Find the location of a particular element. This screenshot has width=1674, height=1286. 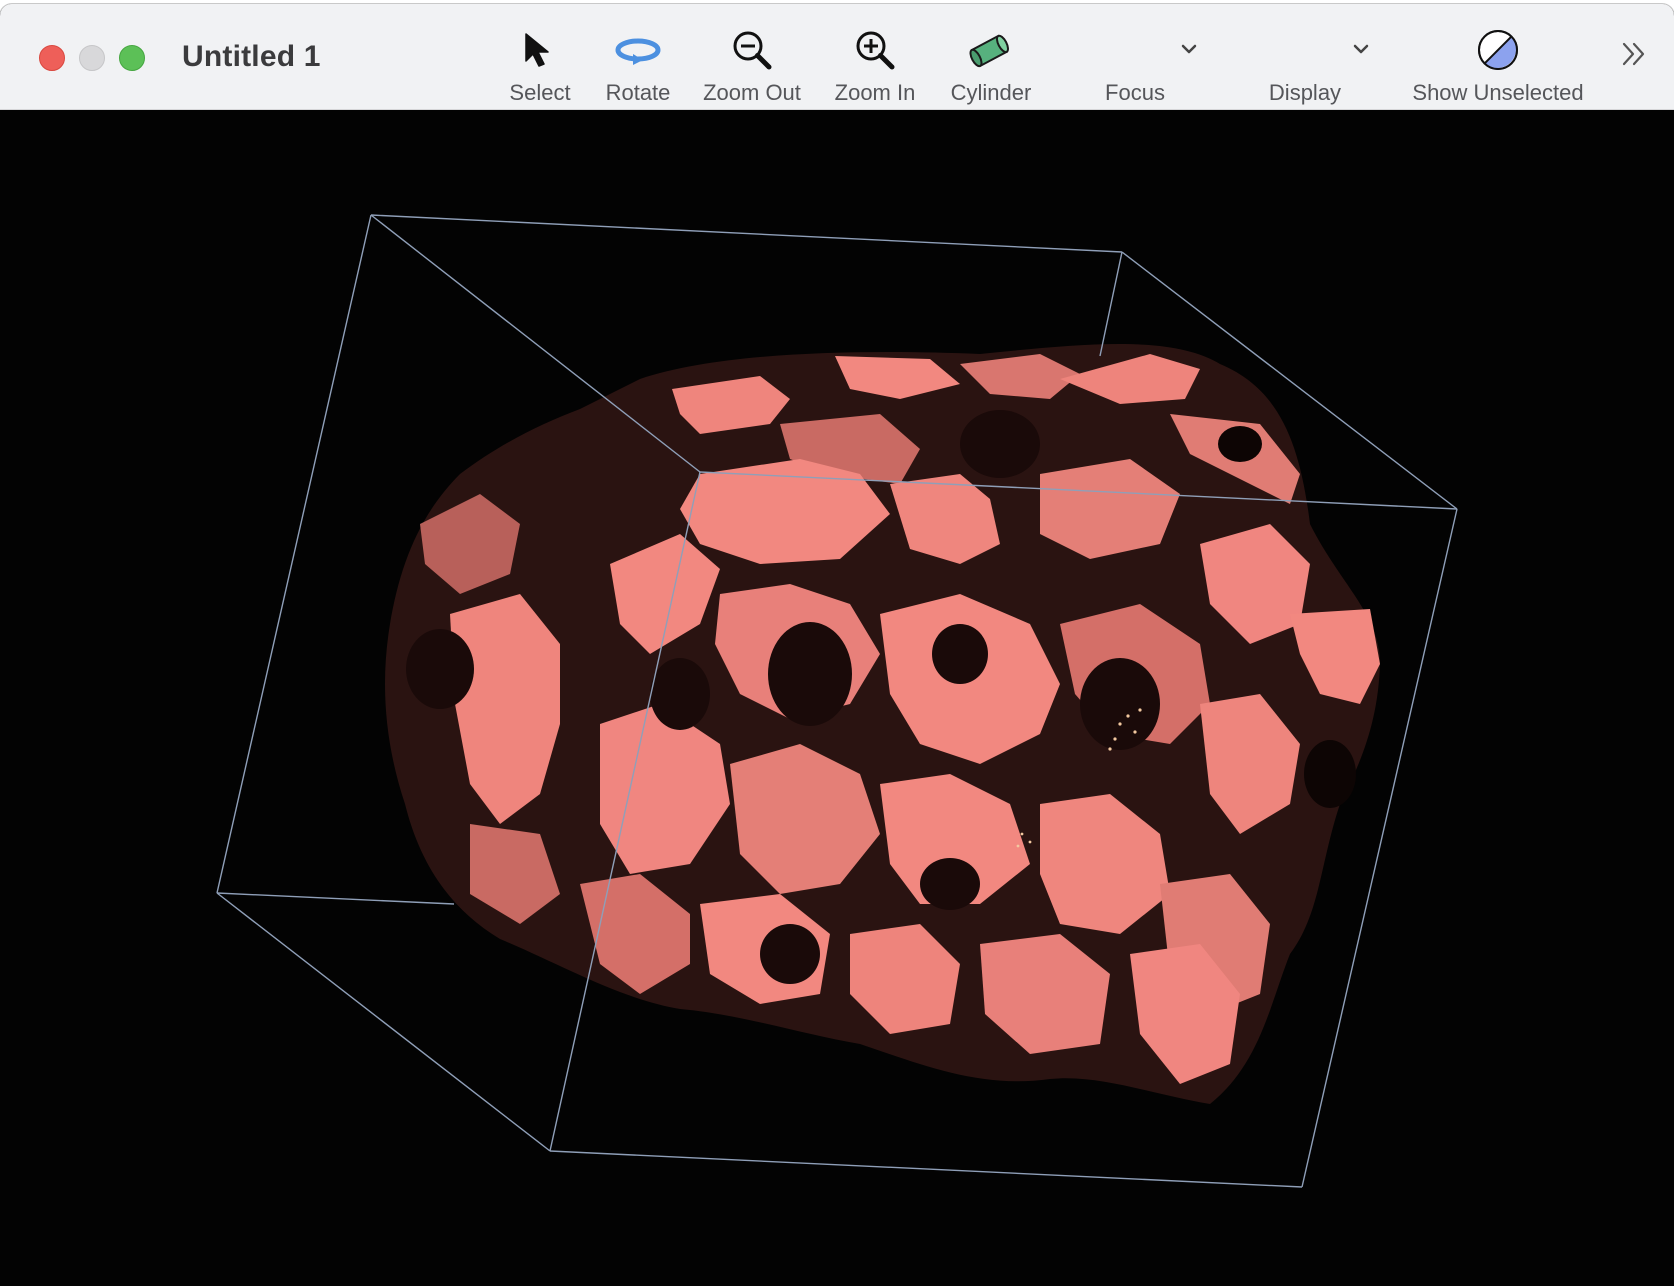

focus-menu-button: Focus is located at coordinates (1135, 66).